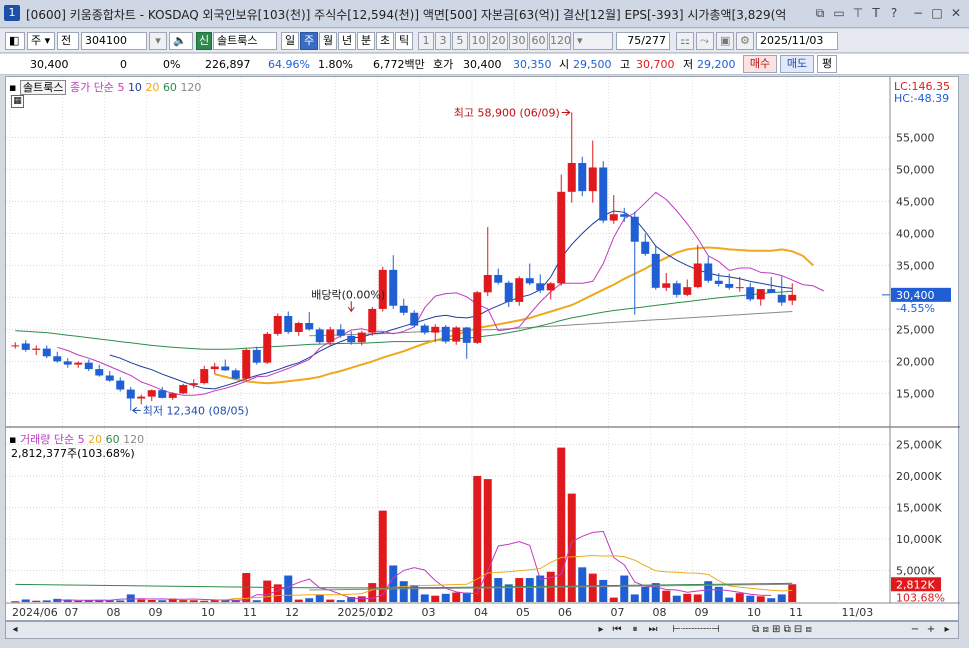  Describe the element at coordinates (745, 41) in the screenshot. I see `gear-icon: ⚙` at that location.